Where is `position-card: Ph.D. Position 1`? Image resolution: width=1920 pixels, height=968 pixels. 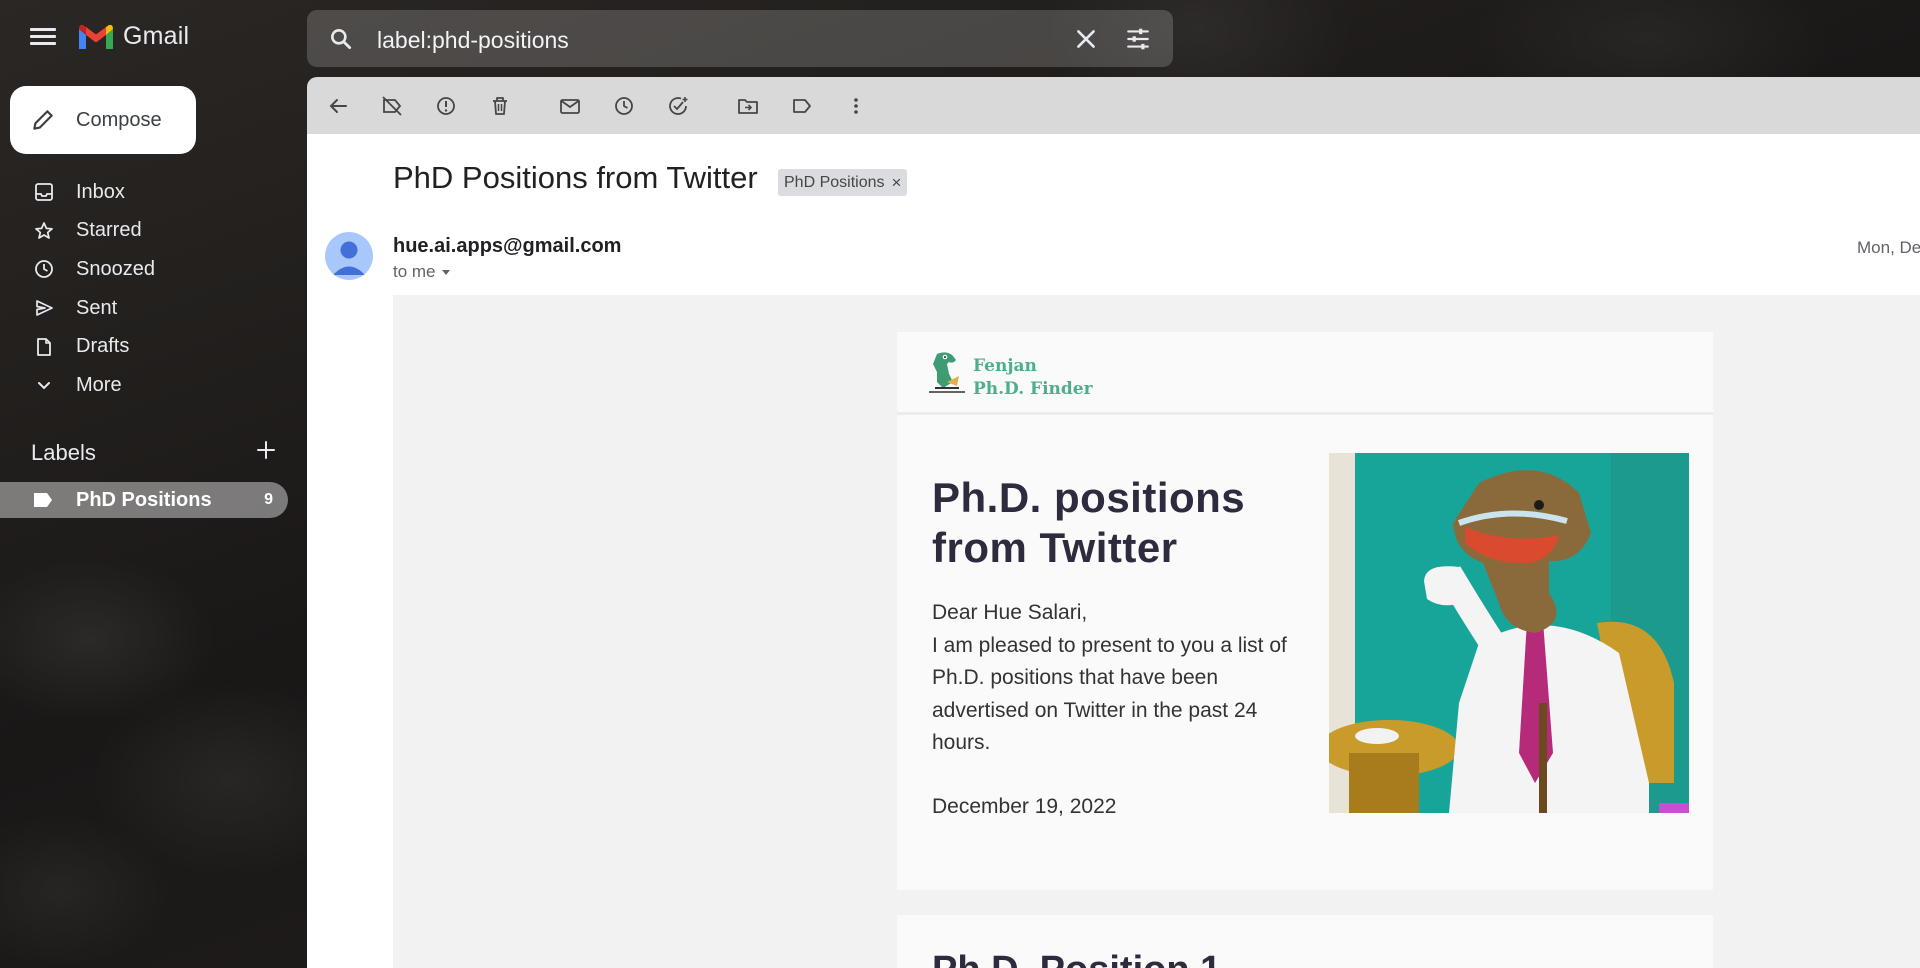 position-card: Ph.D. Position 1 is located at coordinates (1305, 941).